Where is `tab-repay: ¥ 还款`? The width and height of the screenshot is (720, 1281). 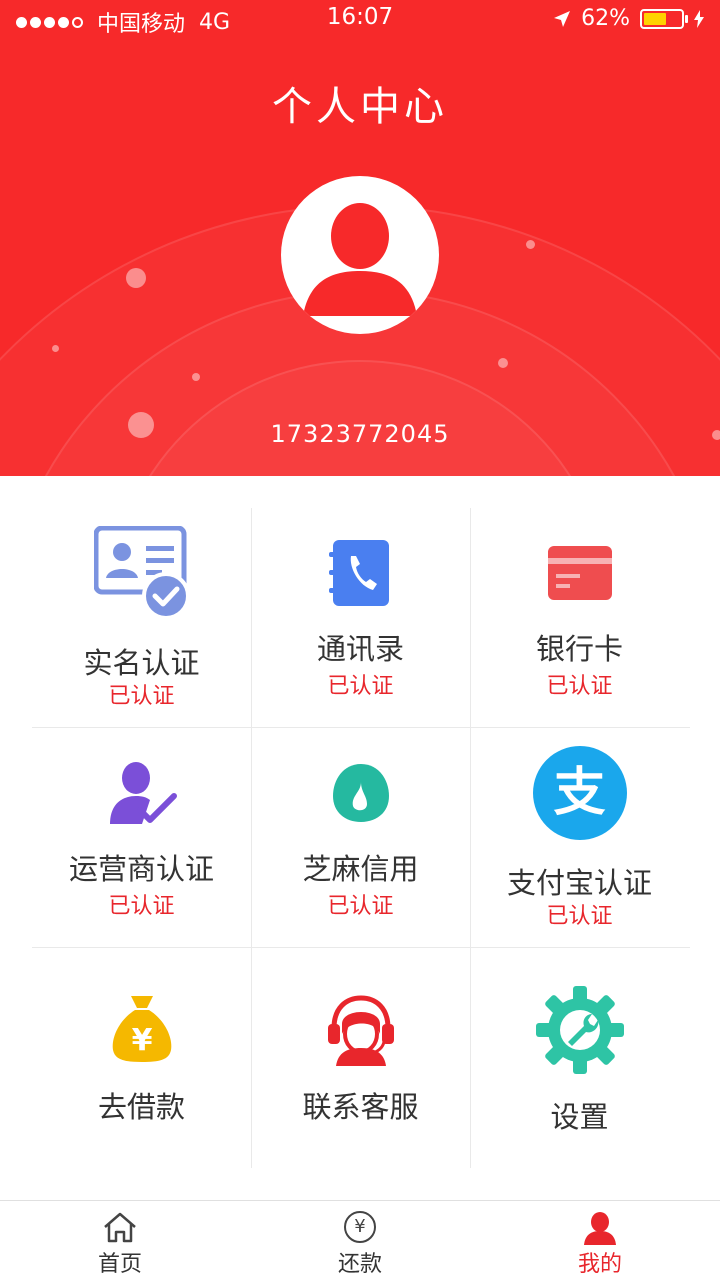 tab-repay: ¥ 还款 is located at coordinates (360, 1241).